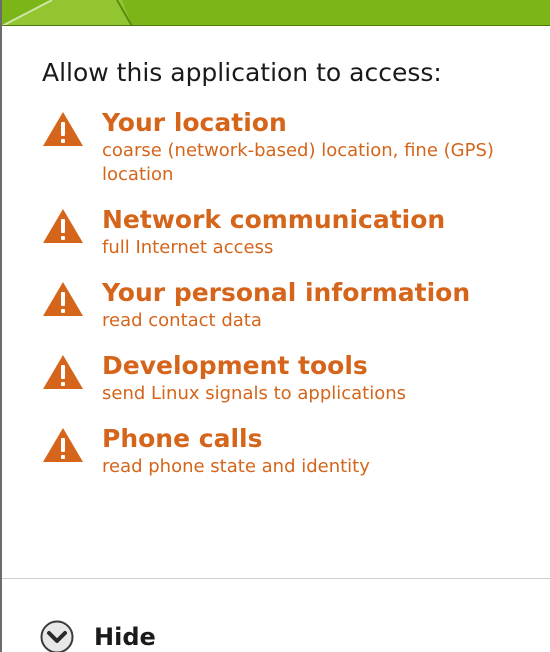 This screenshot has height=652, width=550. I want to click on chevron-down-icon, so click(57, 636).